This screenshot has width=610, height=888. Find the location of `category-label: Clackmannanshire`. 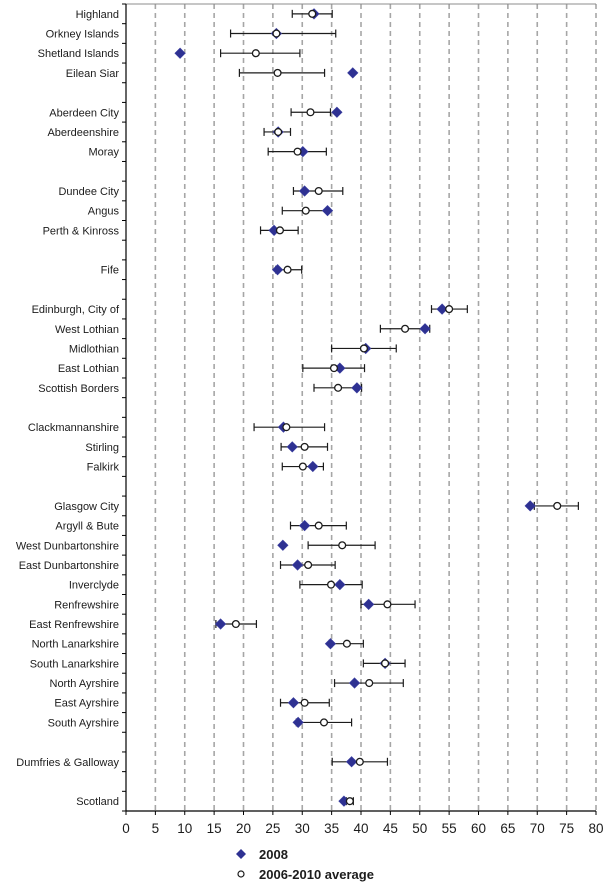

category-label: Clackmannanshire is located at coordinates (73, 428).